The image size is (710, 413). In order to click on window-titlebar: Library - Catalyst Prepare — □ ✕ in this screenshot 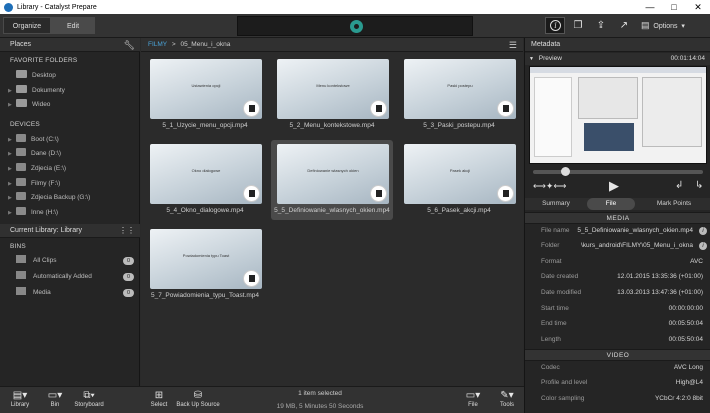, I will do `click(355, 7)`.